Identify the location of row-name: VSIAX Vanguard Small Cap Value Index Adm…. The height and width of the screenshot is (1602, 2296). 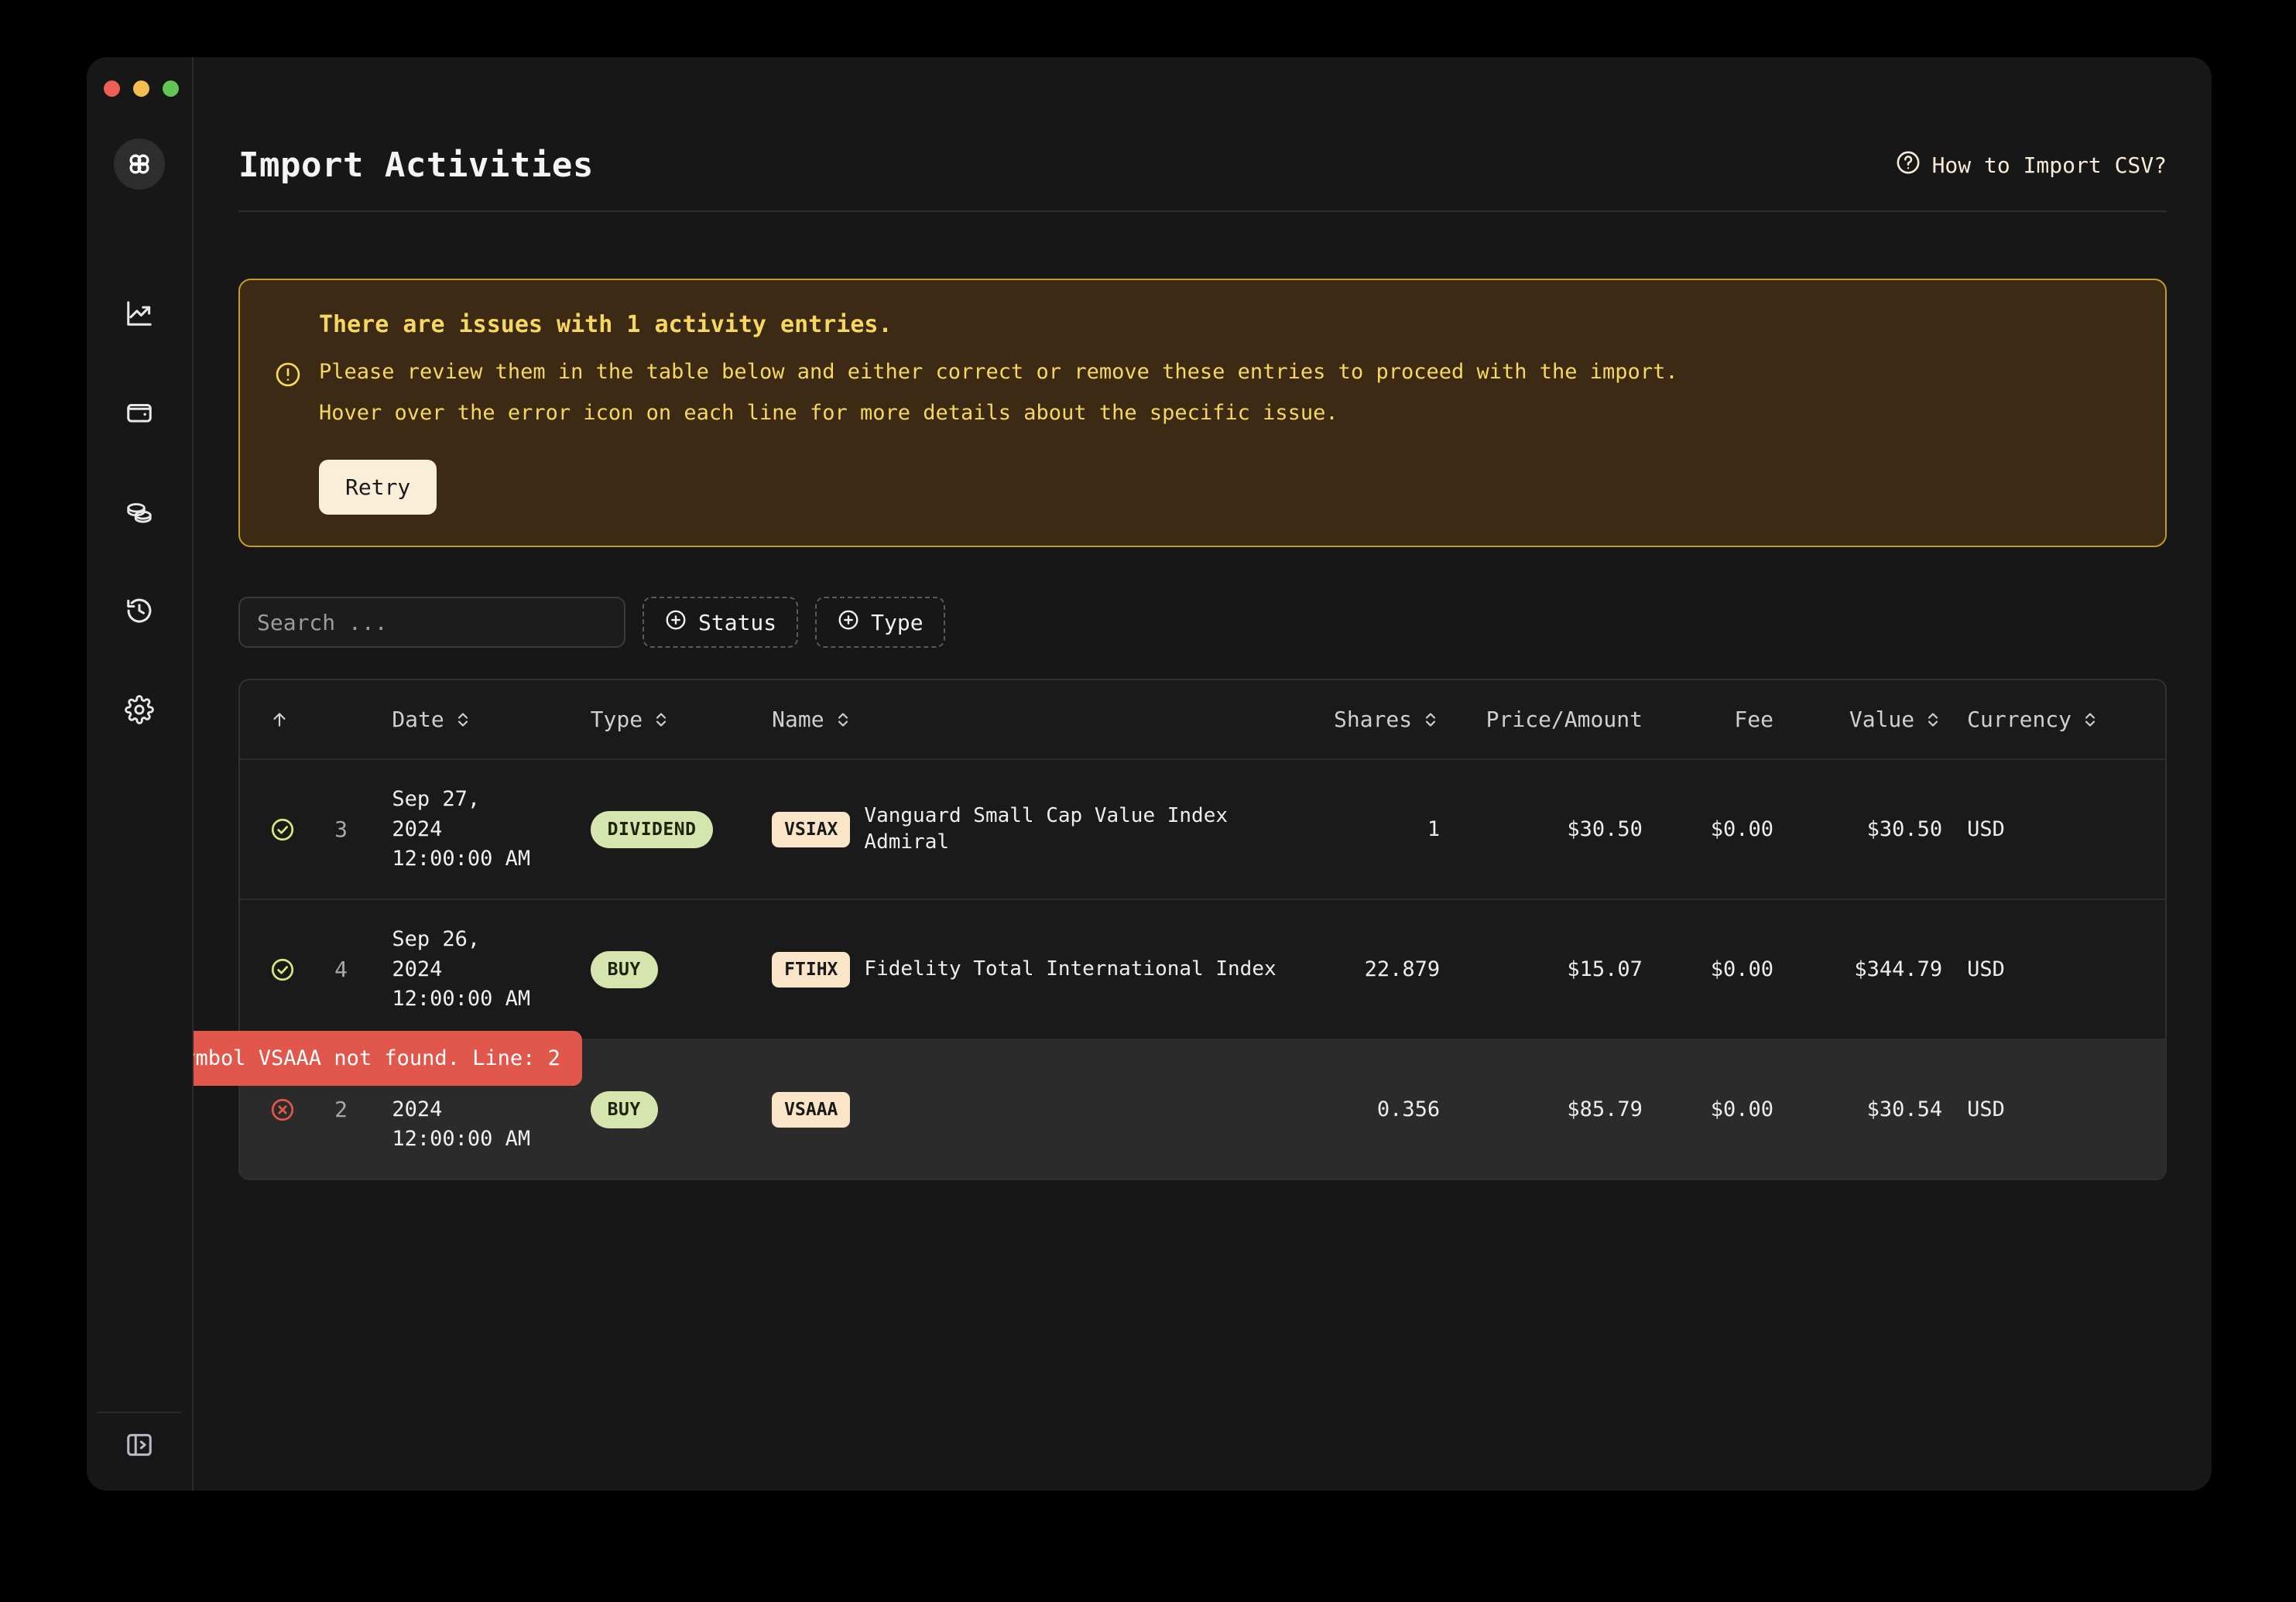
(1025, 830).